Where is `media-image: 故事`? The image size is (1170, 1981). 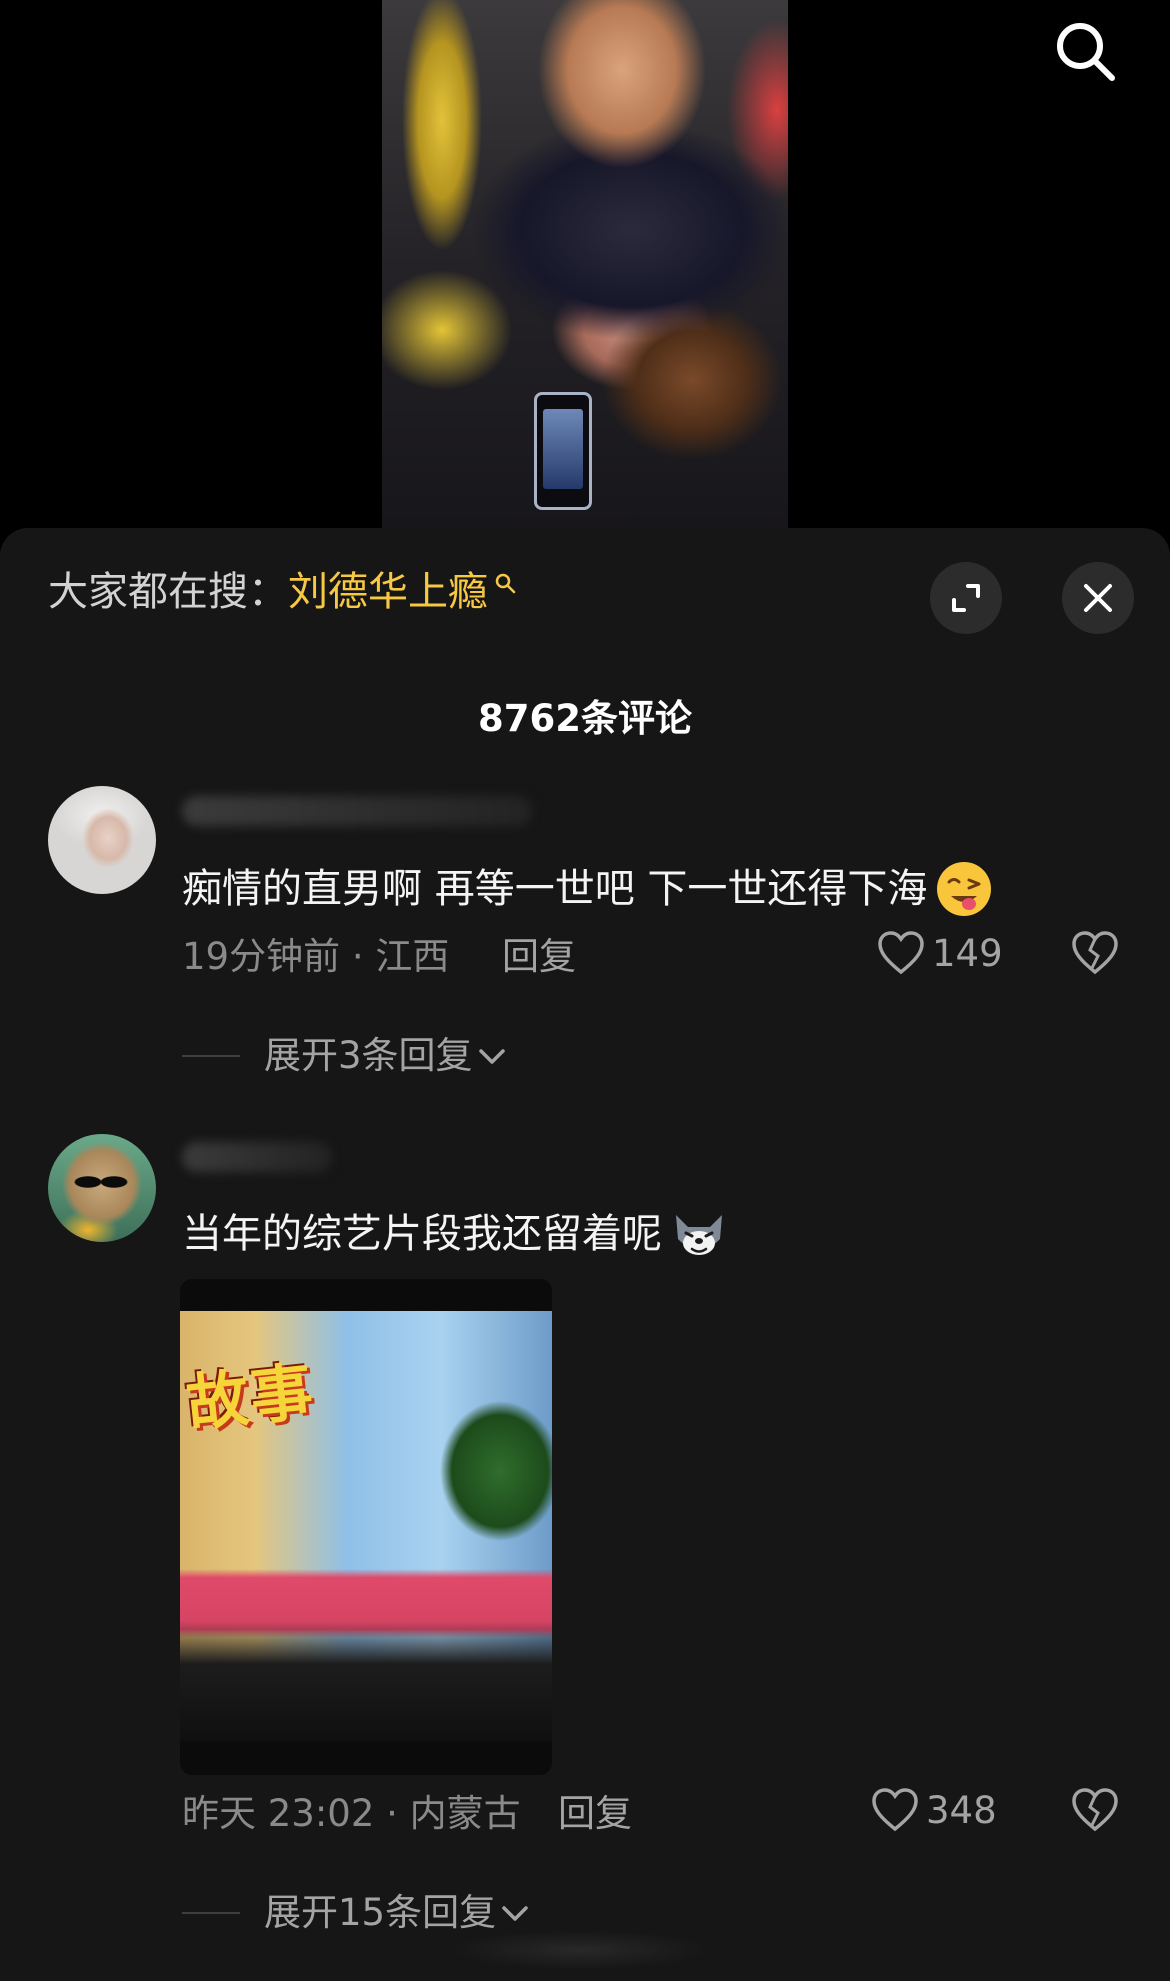
media-image: 故事 is located at coordinates (366, 1526).